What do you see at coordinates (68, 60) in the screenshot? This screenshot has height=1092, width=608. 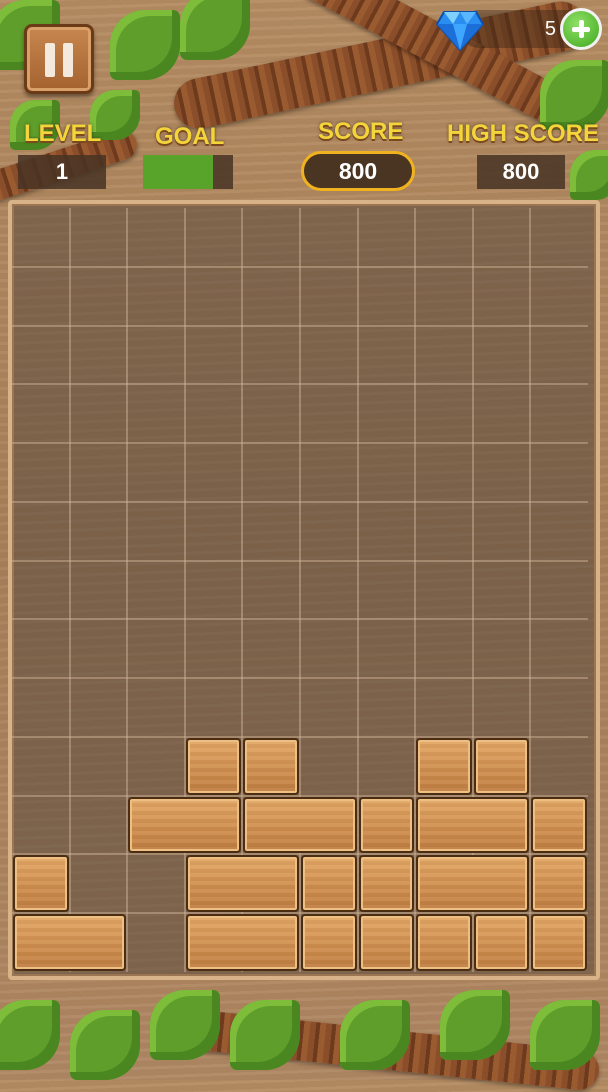 I see `pause-icon-bar` at bounding box center [68, 60].